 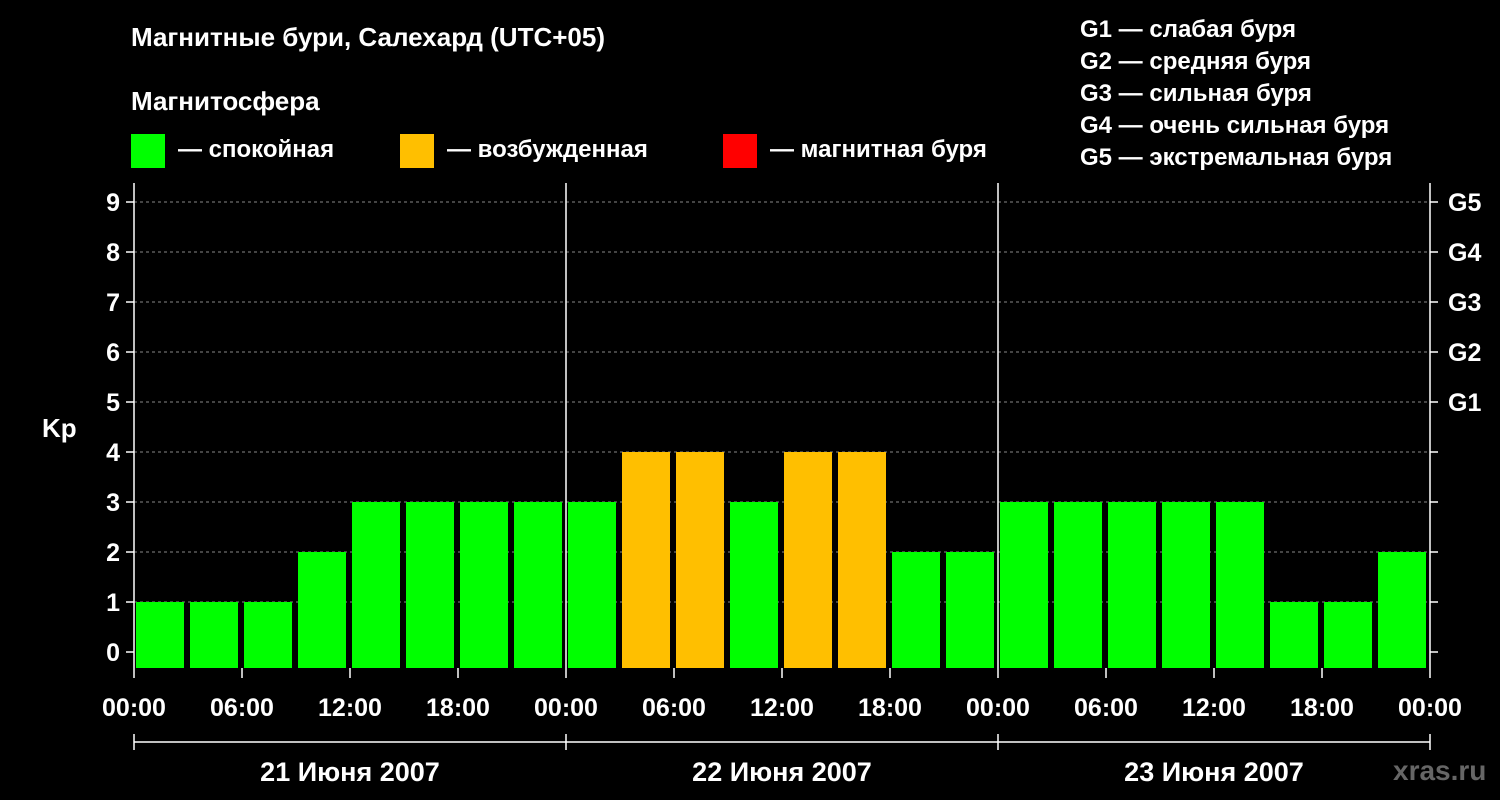 What do you see at coordinates (59, 428) in the screenshot?
I see `y-axis-label: Kp` at bounding box center [59, 428].